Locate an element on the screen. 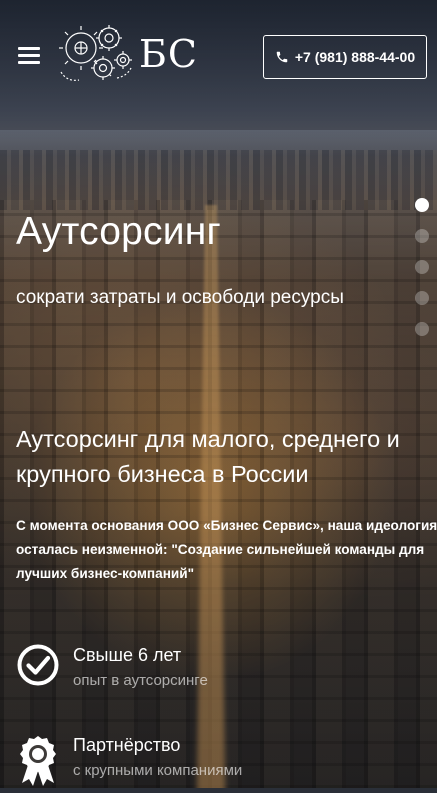  feature-subtitle: опыт в аутсорсинге is located at coordinates (140, 680).